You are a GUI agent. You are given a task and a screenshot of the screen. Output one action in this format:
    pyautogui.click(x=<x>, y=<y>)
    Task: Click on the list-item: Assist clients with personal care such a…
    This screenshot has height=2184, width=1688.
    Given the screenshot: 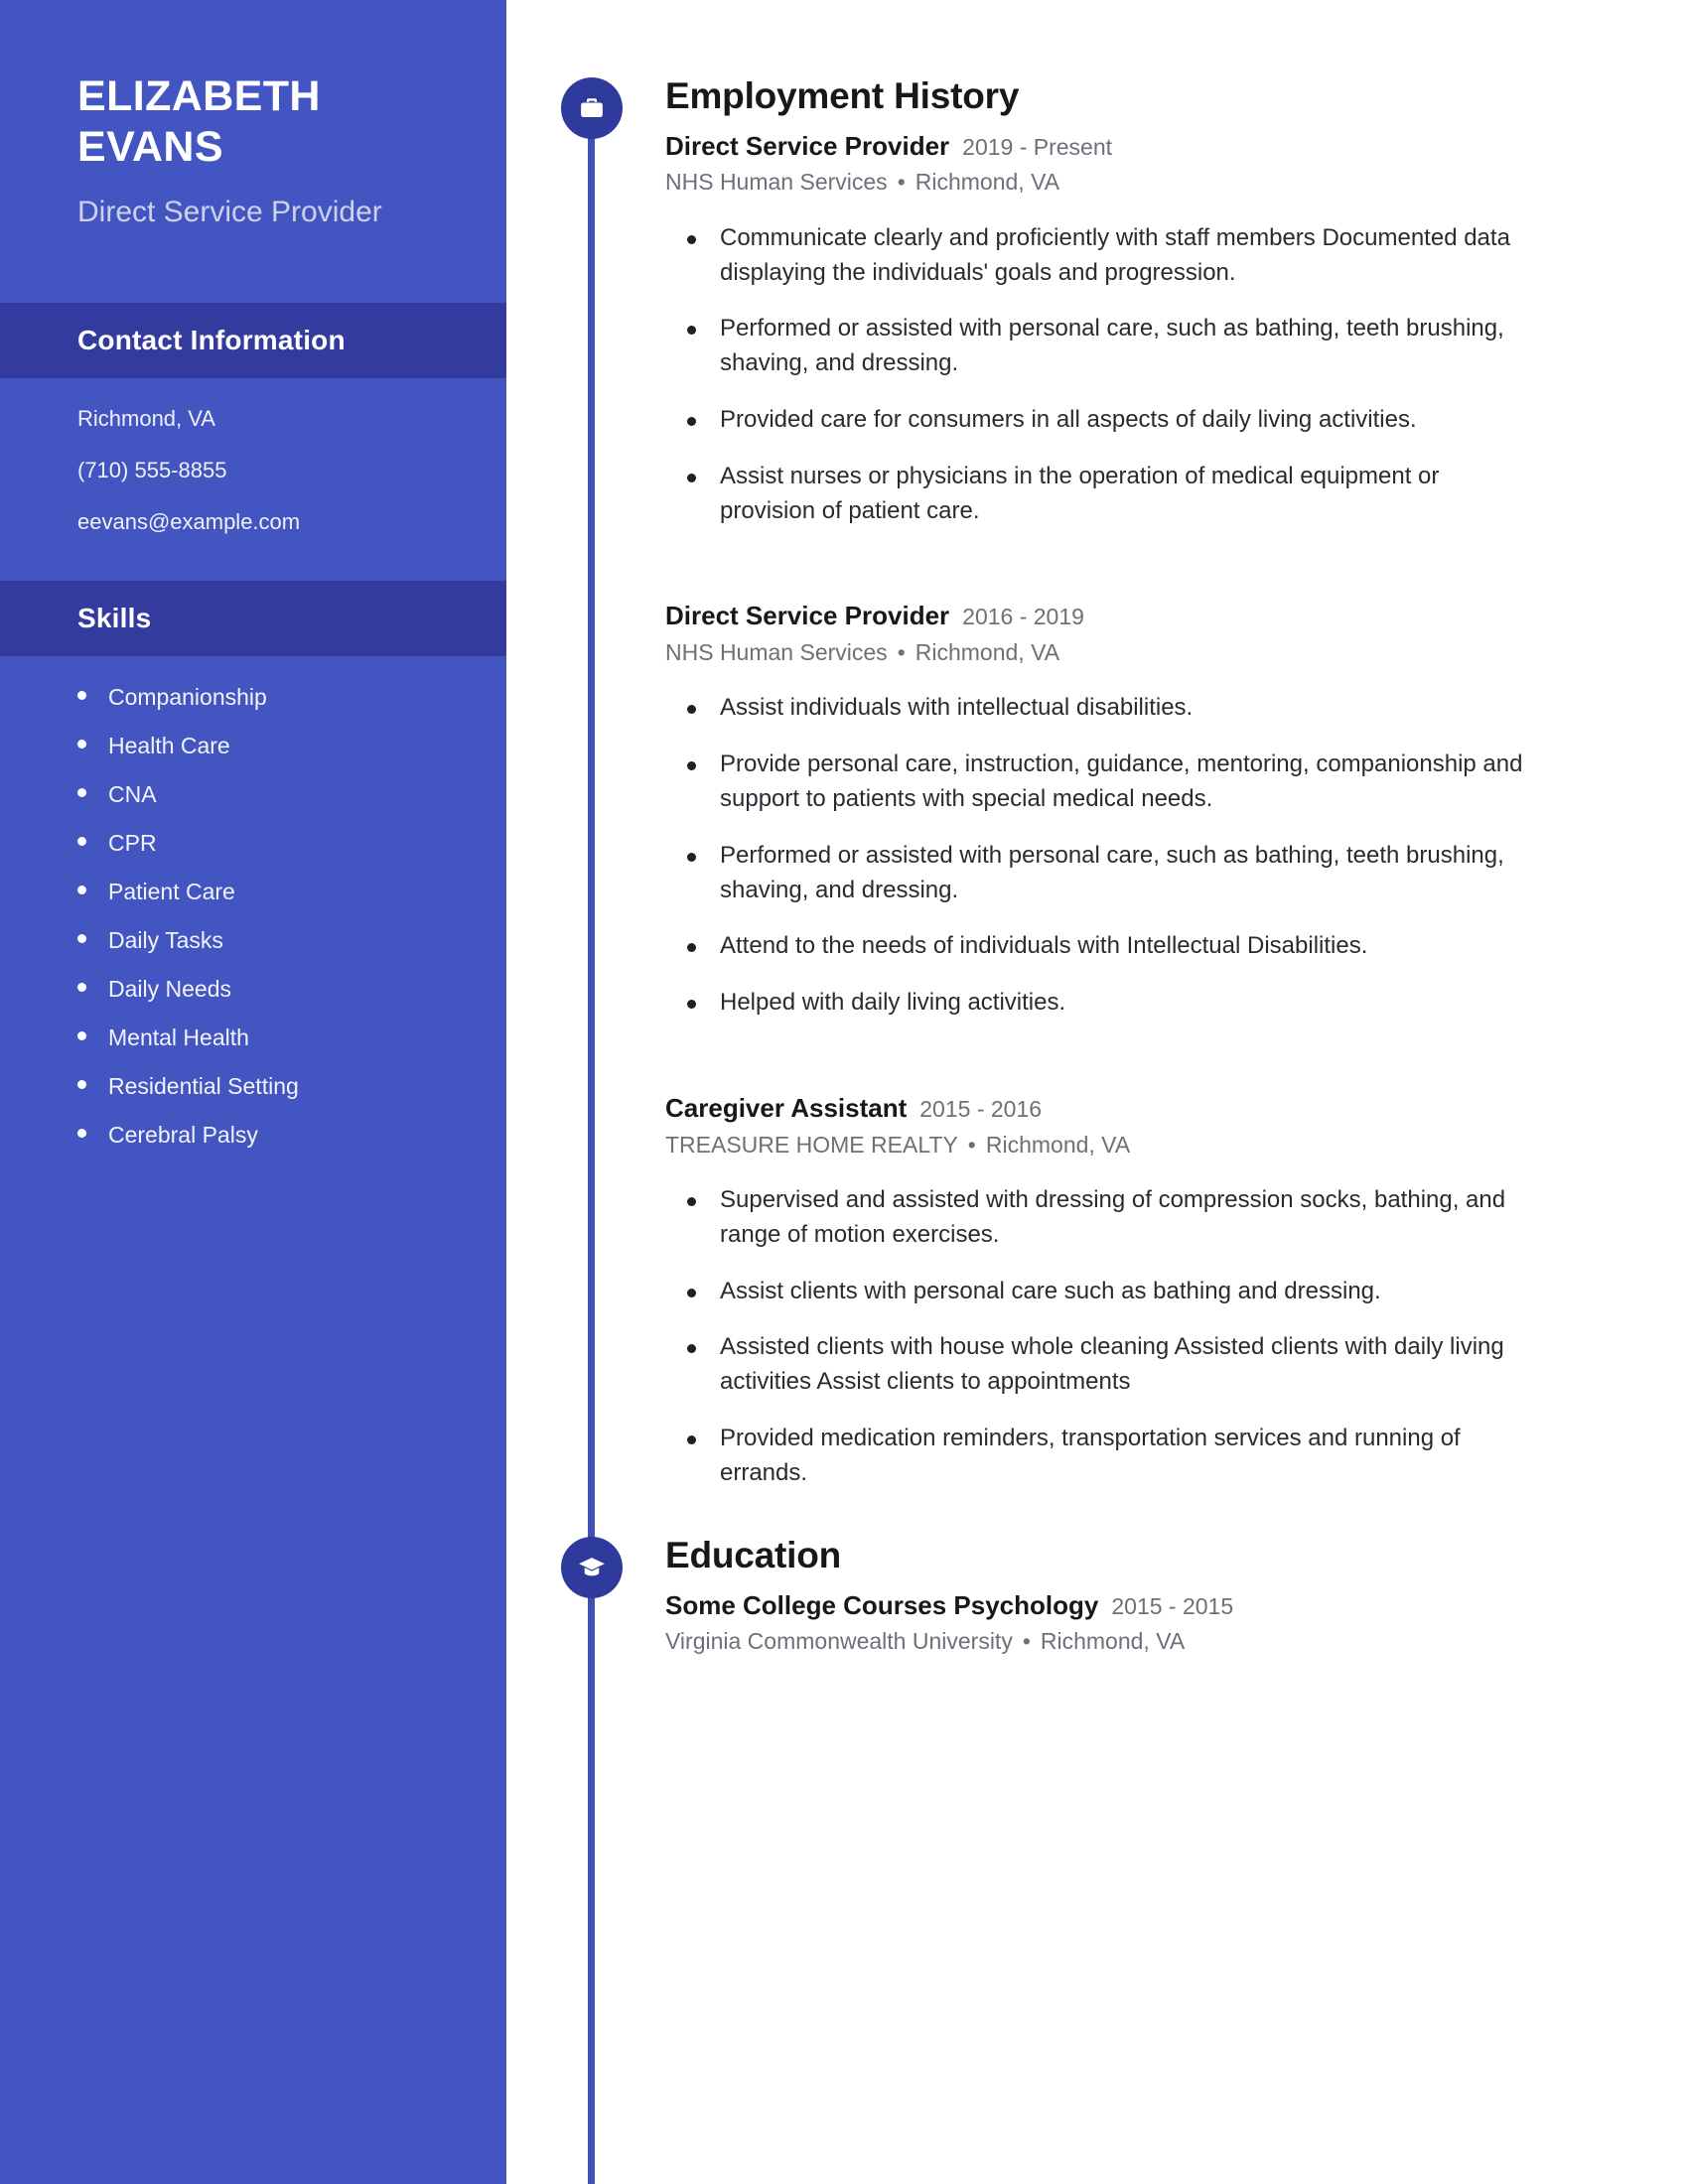 What is the action you would take?
    pyautogui.click(x=1102, y=1292)
    